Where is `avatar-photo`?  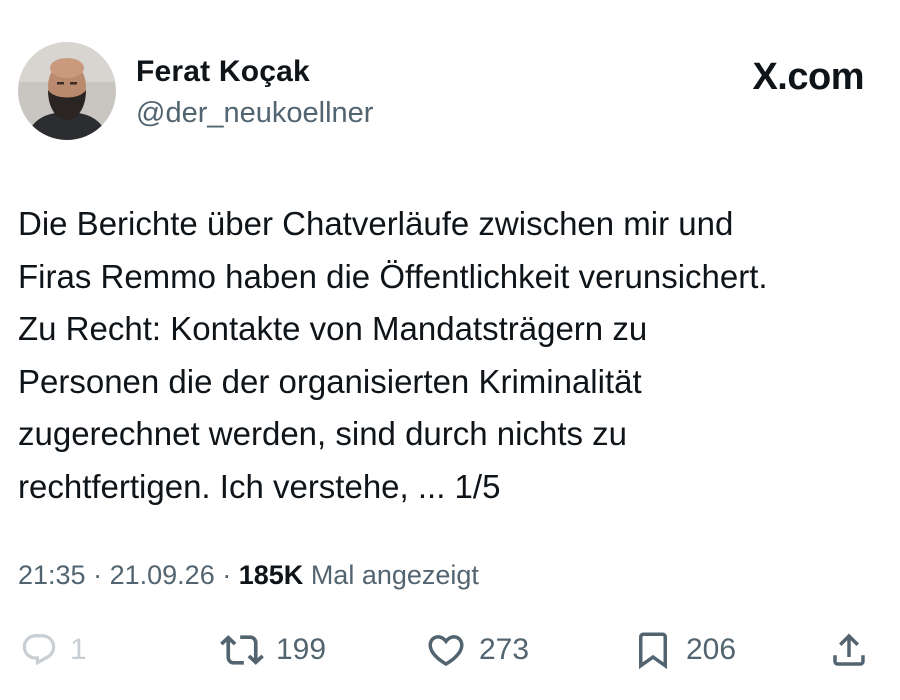
avatar-photo is located at coordinates (67, 91).